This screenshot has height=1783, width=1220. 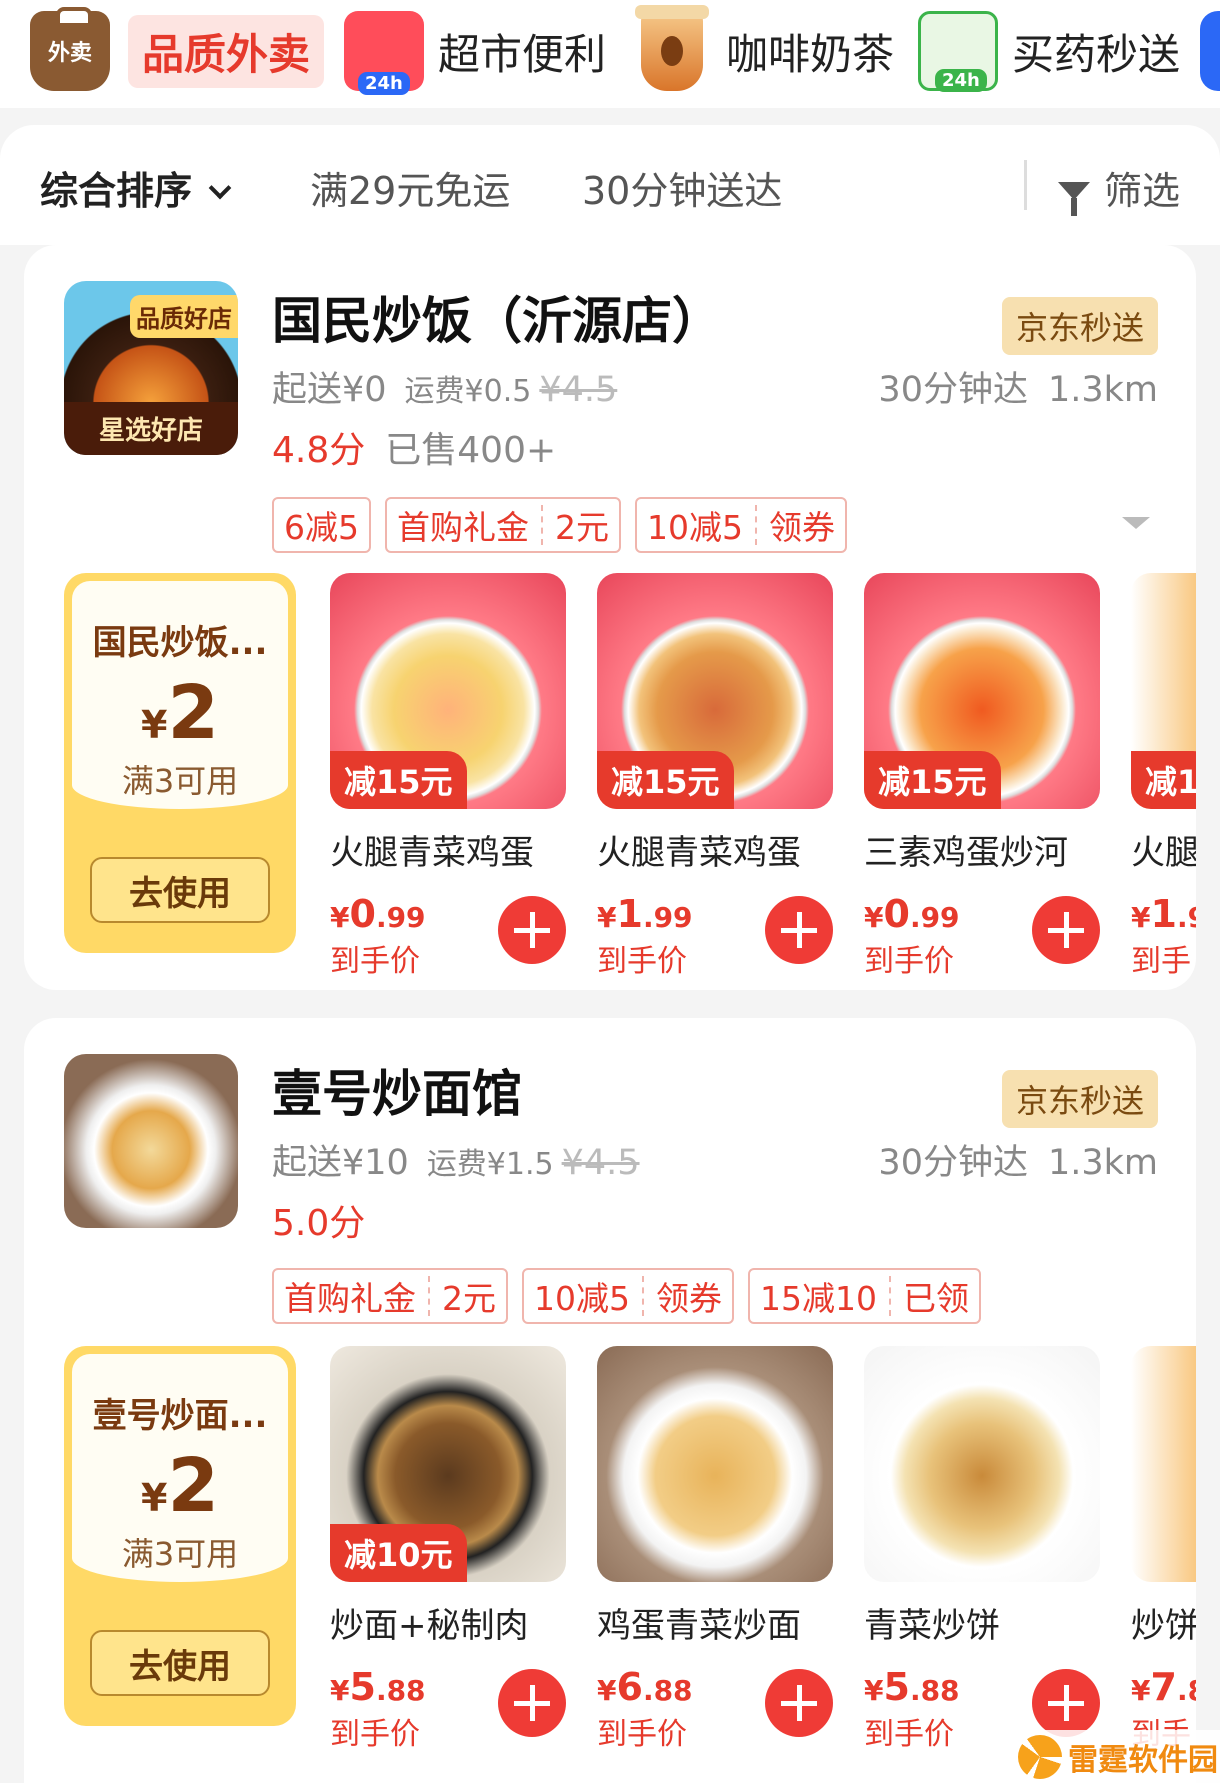 I want to click on promo-tag: 15减10 已领, so click(x=864, y=1296).